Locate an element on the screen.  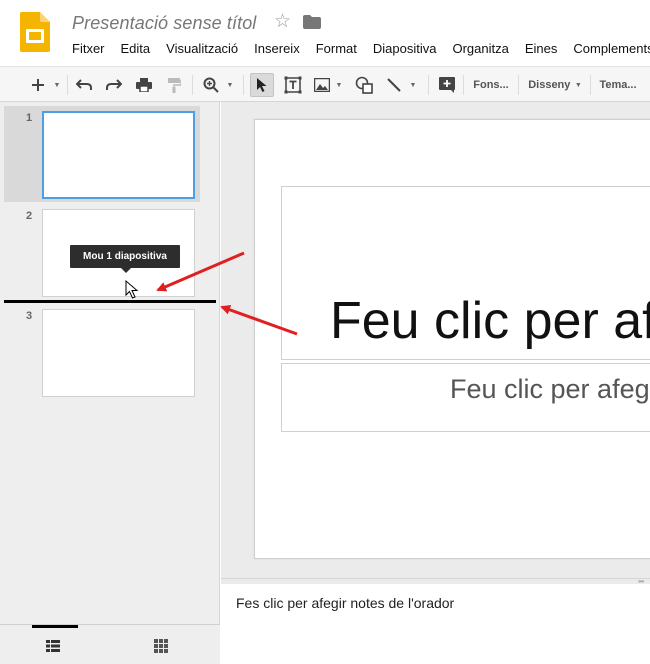
slides-logo-icon is located at coordinates (35, 32).